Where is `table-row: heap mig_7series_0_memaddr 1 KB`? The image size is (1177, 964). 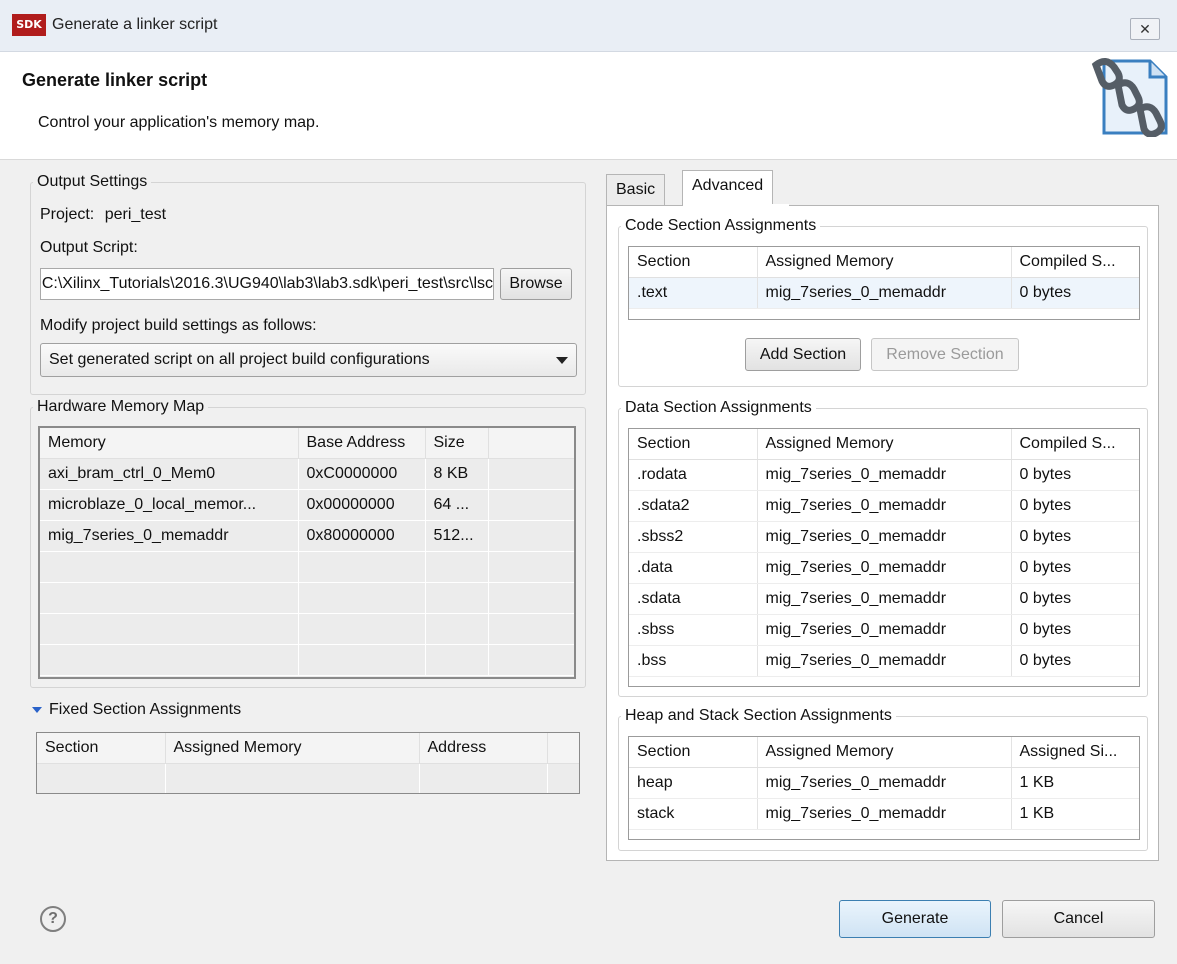
table-row: heap mig_7series_0_memaddr 1 KB is located at coordinates (884, 783).